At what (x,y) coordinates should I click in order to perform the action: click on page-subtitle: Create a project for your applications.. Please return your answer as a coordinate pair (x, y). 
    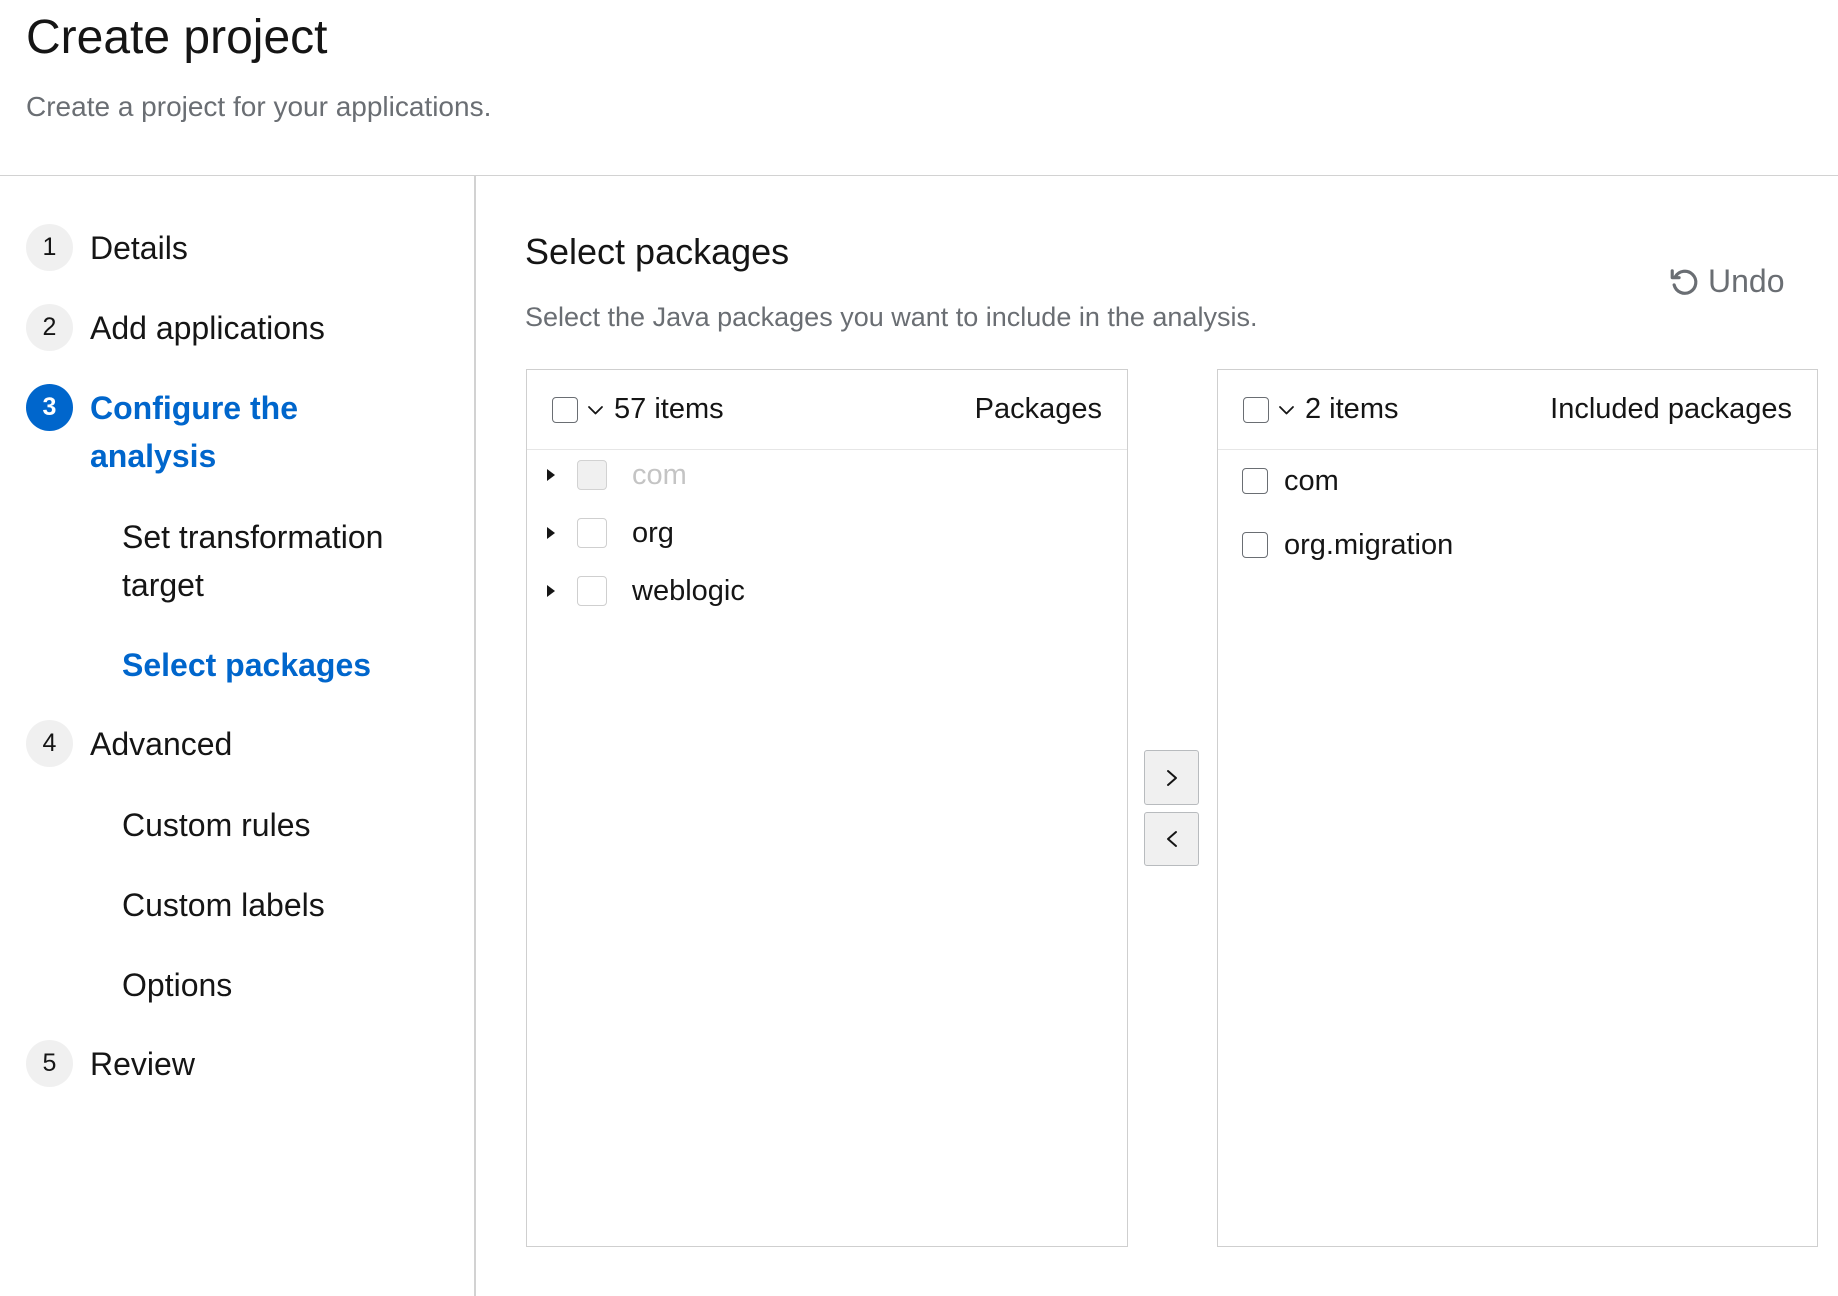
    Looking at the image, I should click on (259, 106).